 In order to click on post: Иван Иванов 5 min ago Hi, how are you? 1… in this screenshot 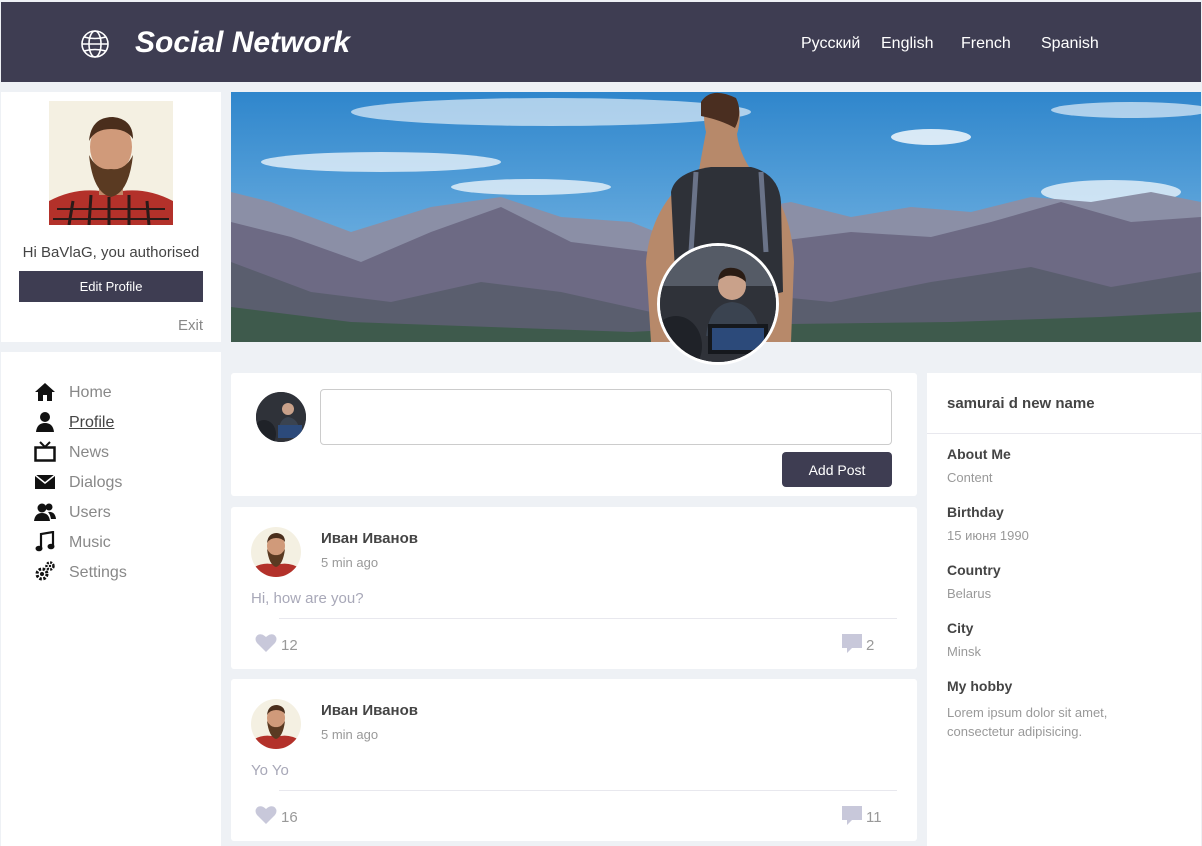, I will do `click(574, 588)`.